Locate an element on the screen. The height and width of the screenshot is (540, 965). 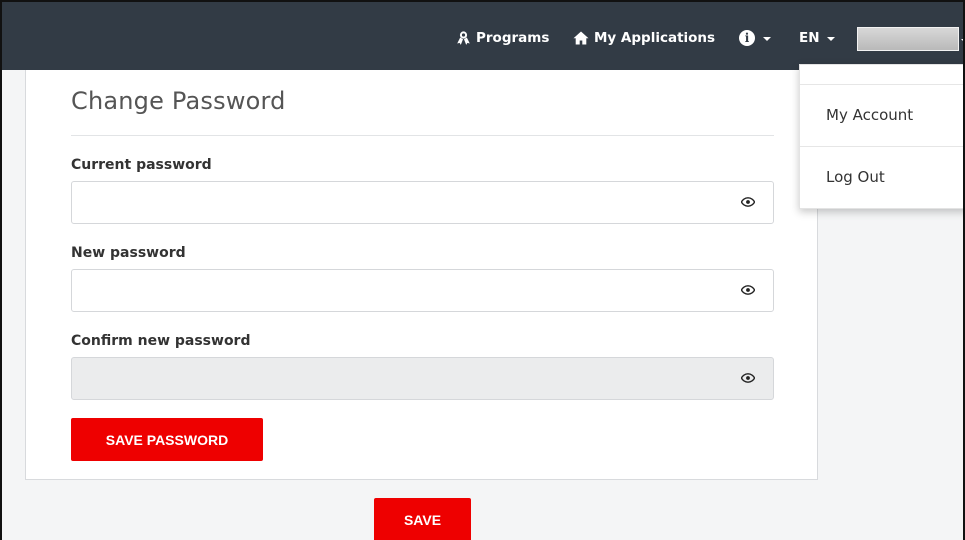
nav-programs: Programs is located at coordinates (502, 38).